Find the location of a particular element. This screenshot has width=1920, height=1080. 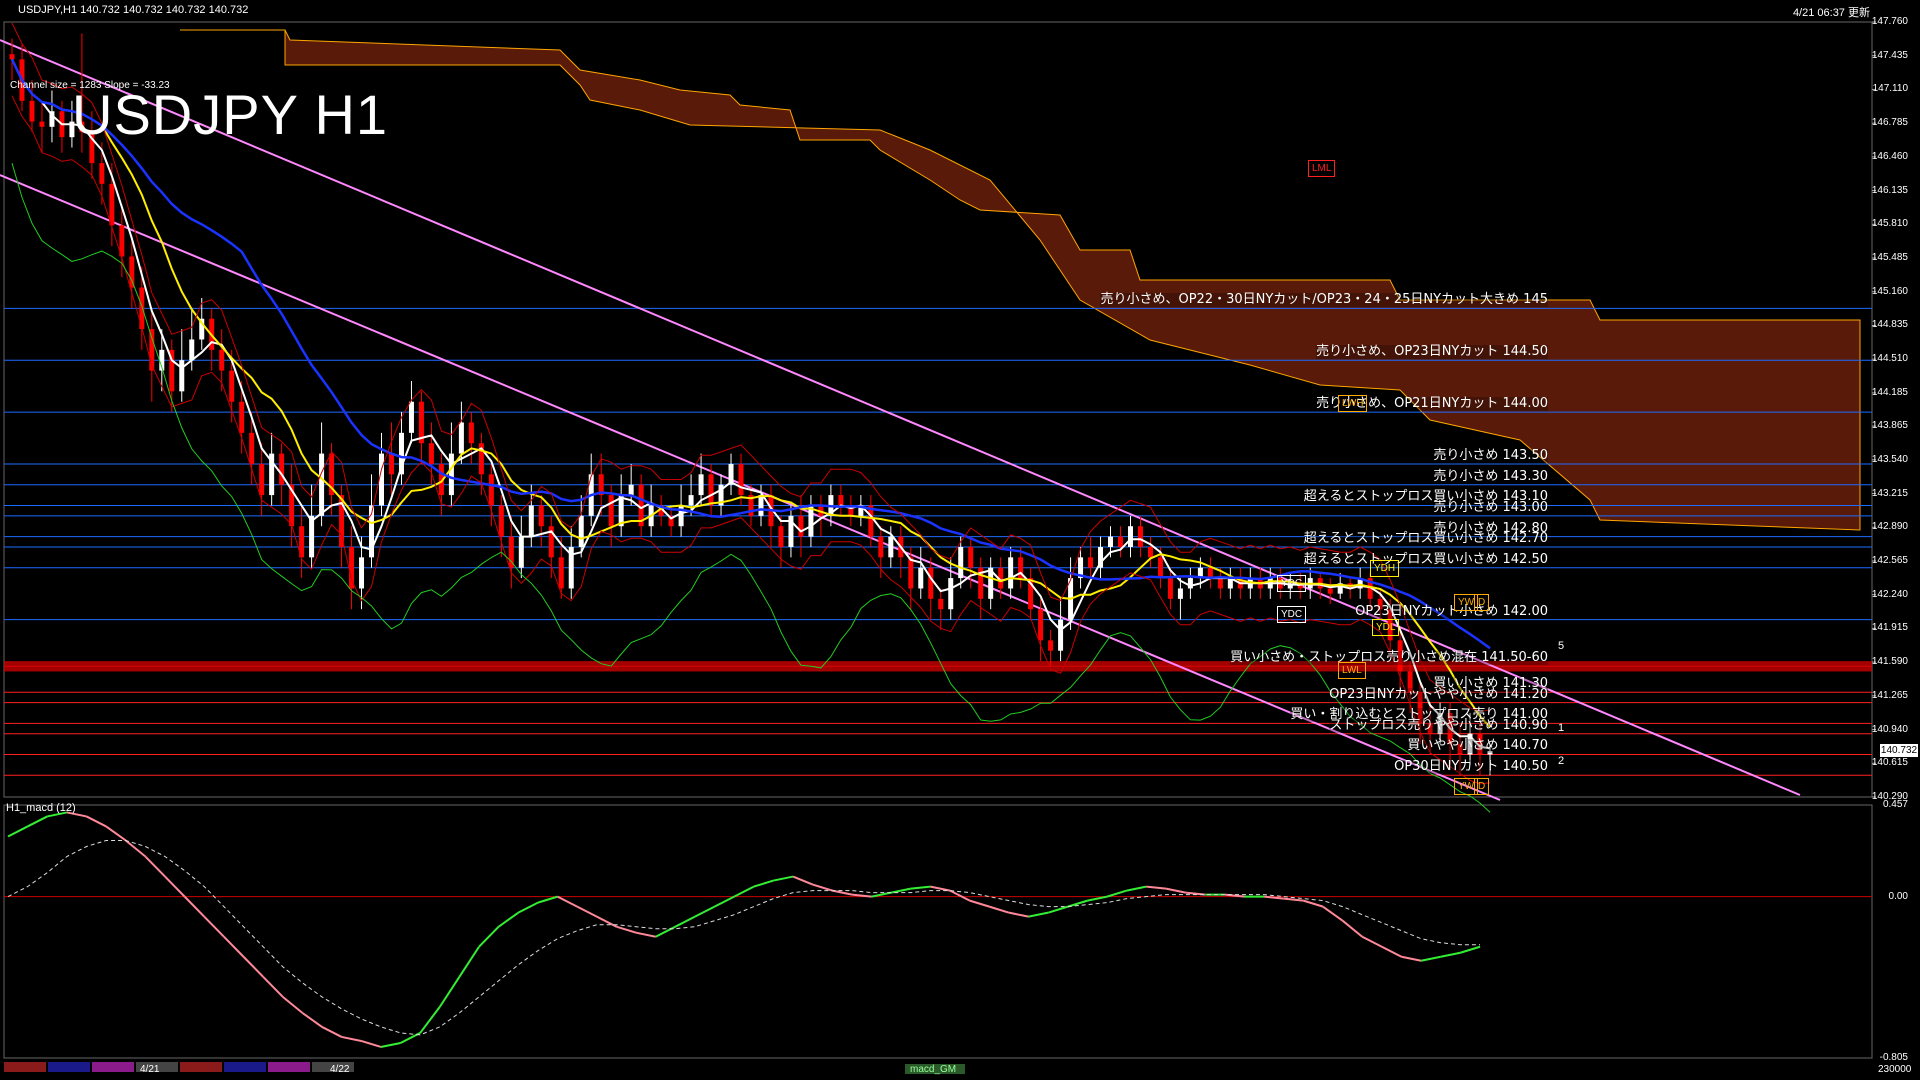

price-tick: 142.890 is located at coordinates (1889, 527).